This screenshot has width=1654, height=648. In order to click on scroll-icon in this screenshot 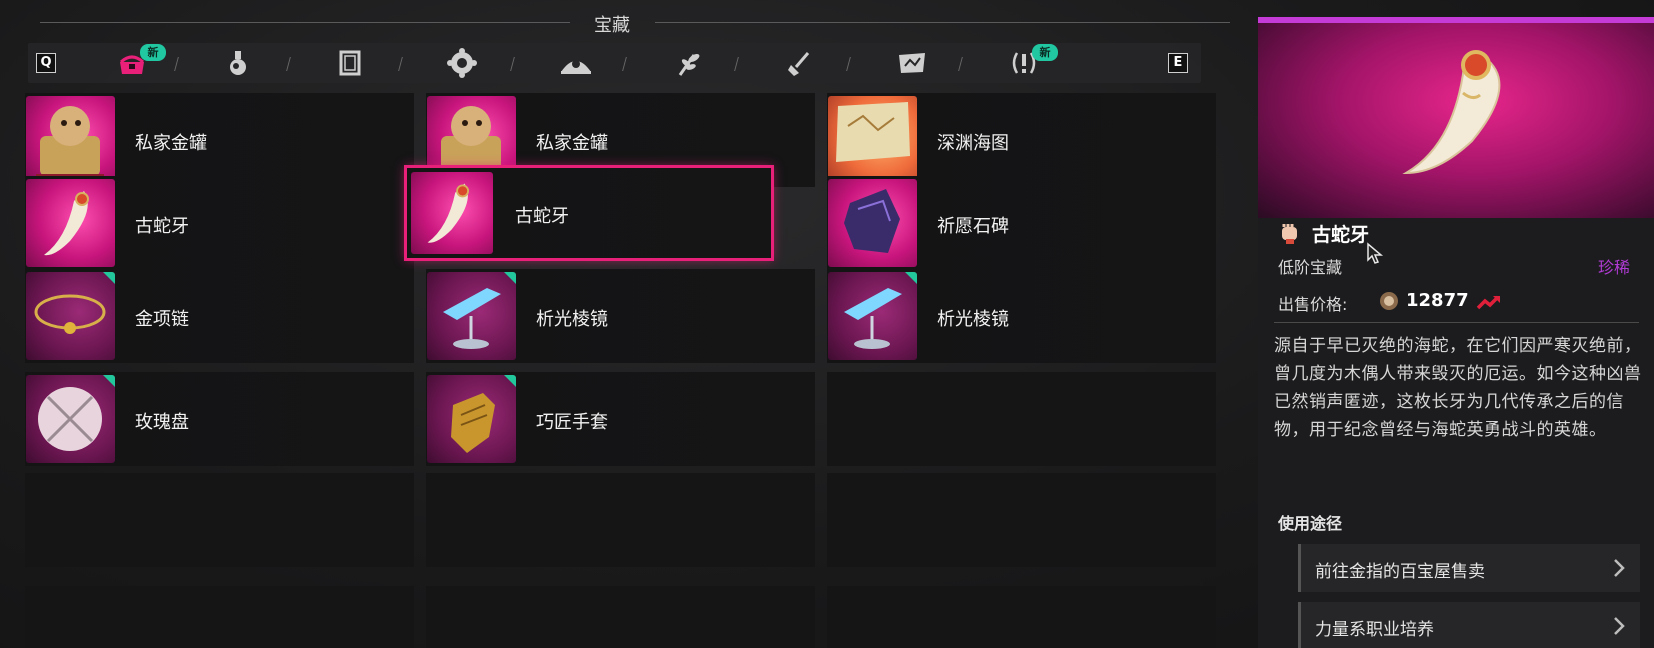, I will do `click(350, 63)`.